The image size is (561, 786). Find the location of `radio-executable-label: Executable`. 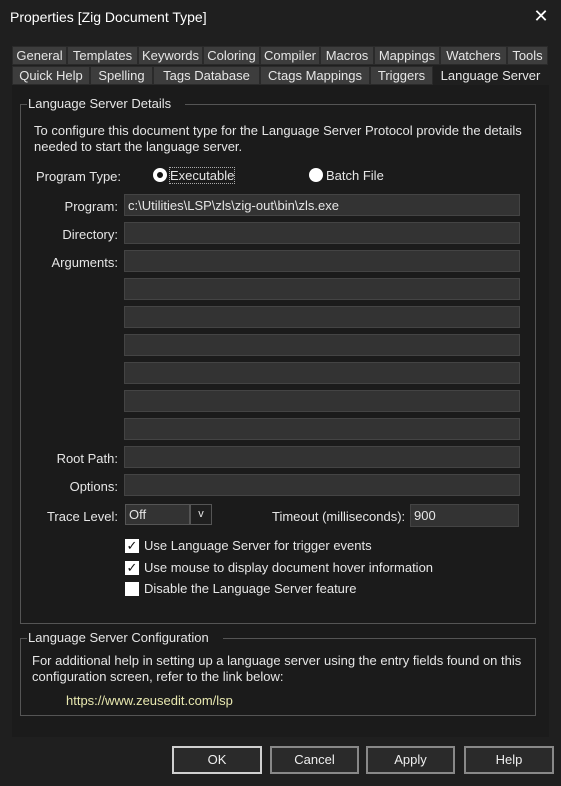

radio-executable-label: Executable is located at coordinates (202, 175).